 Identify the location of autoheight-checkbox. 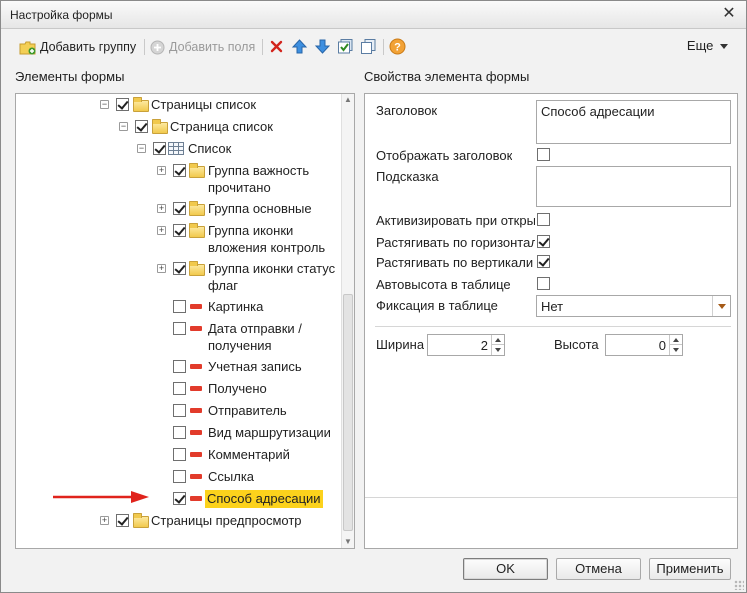
(543, 283).